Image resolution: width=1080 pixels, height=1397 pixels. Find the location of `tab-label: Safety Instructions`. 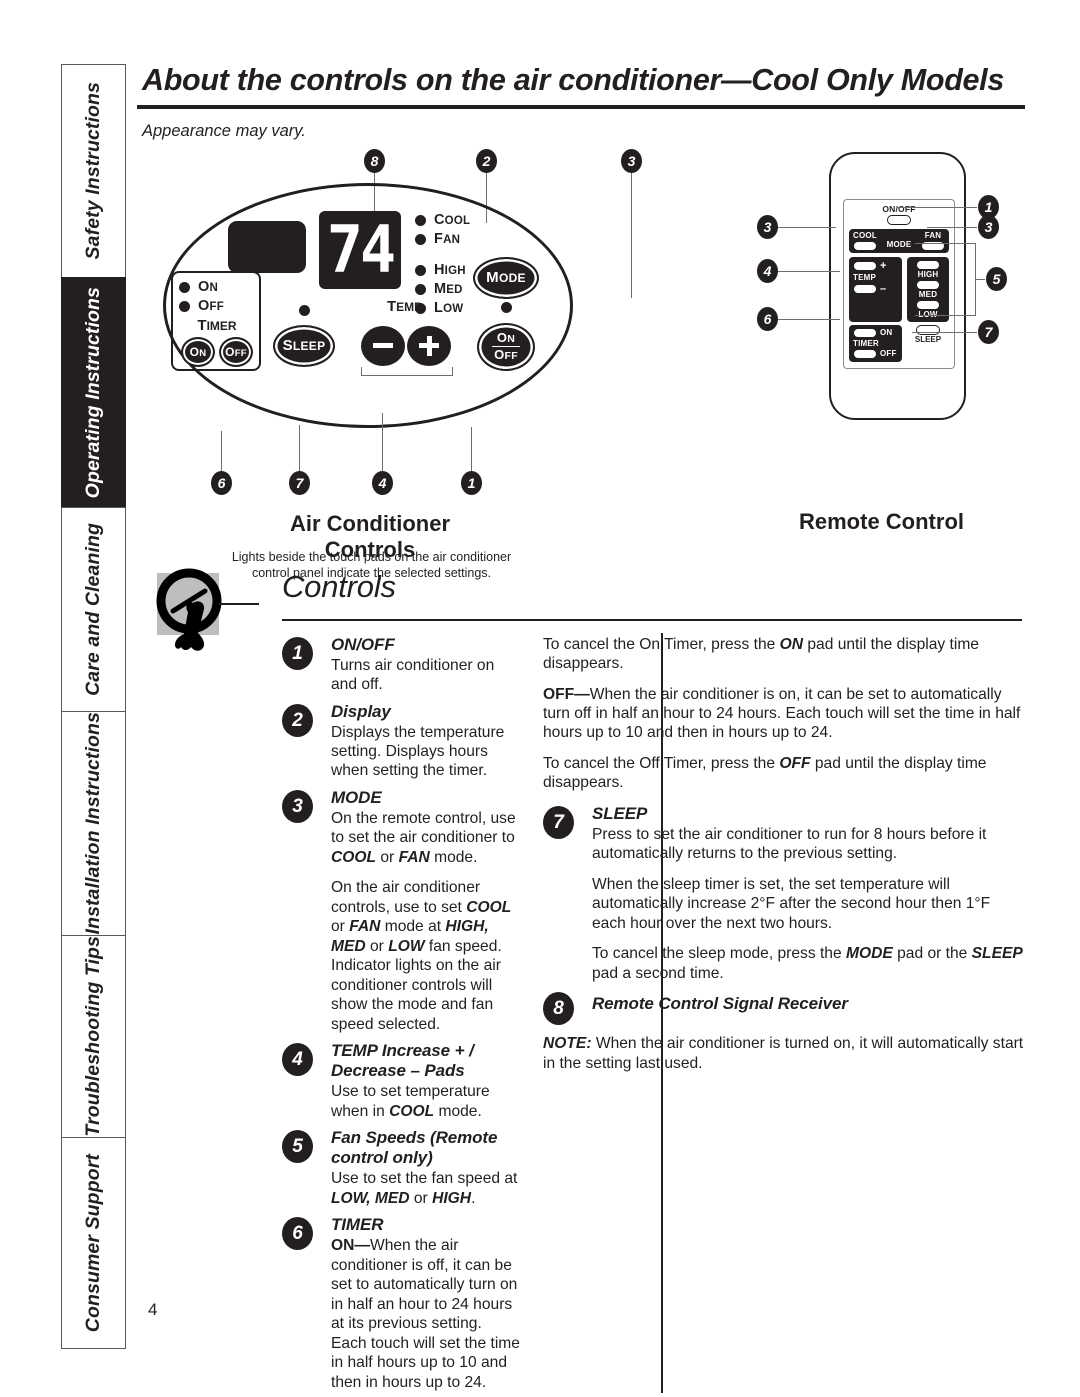

tab-label: Safety Instructions is located at coordinates (93, 171).